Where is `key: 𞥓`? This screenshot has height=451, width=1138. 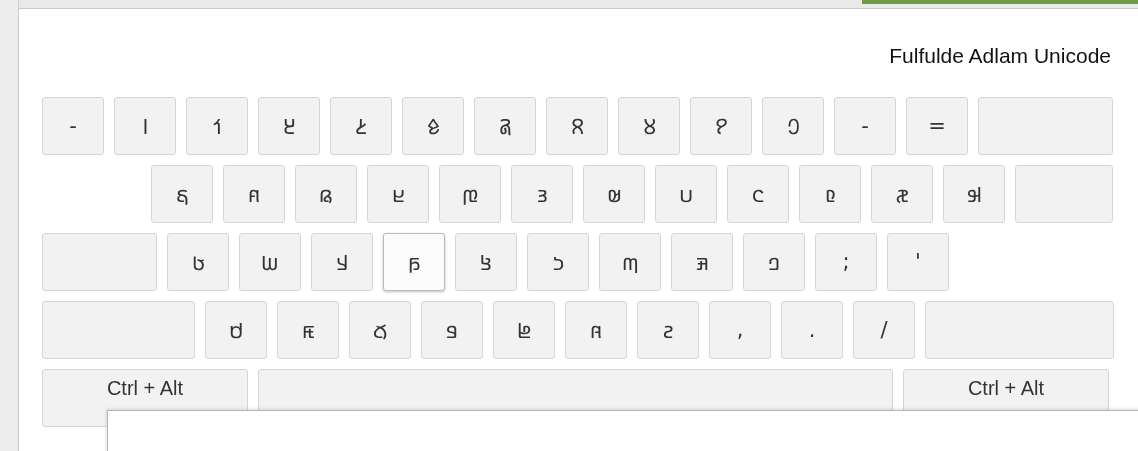 key: 𞥓 is located at coordinates (289, 126).